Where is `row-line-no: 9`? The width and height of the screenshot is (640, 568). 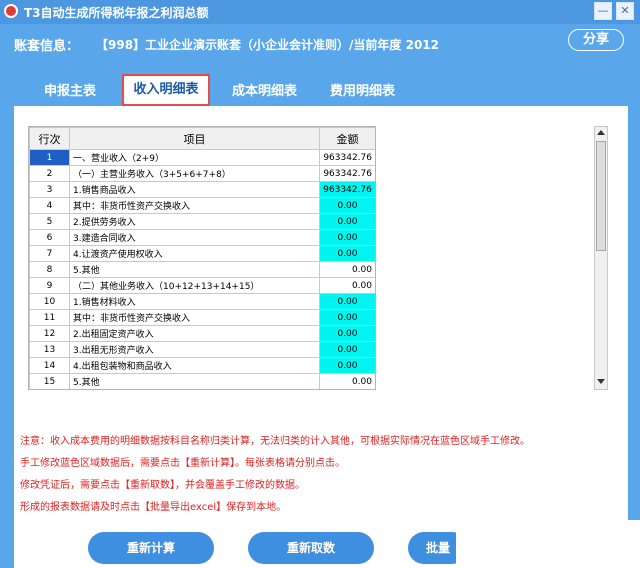
row-line-no: 9 is located at coordinates (49, 285).